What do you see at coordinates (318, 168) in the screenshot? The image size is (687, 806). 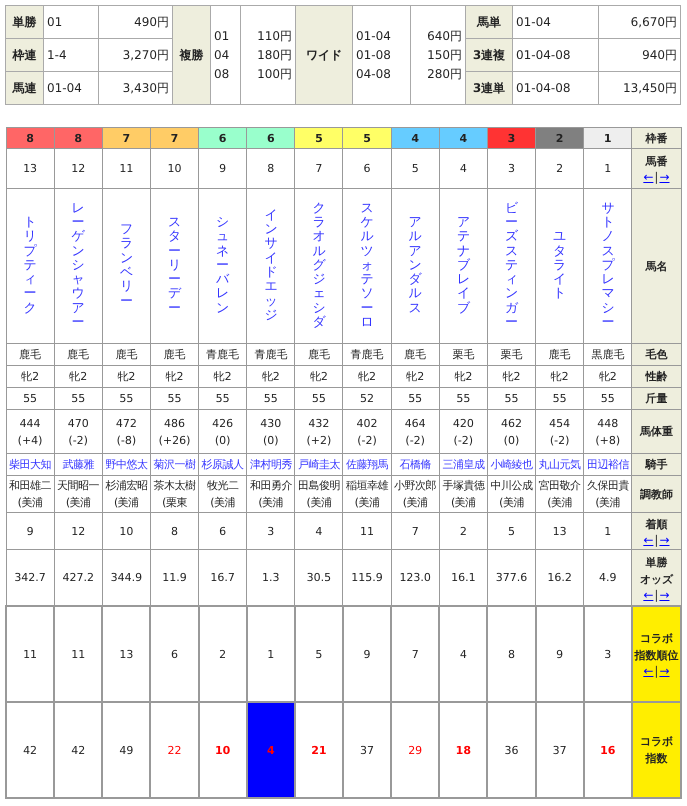 I see `horse-number: 7` at bounding box center [318, 168].